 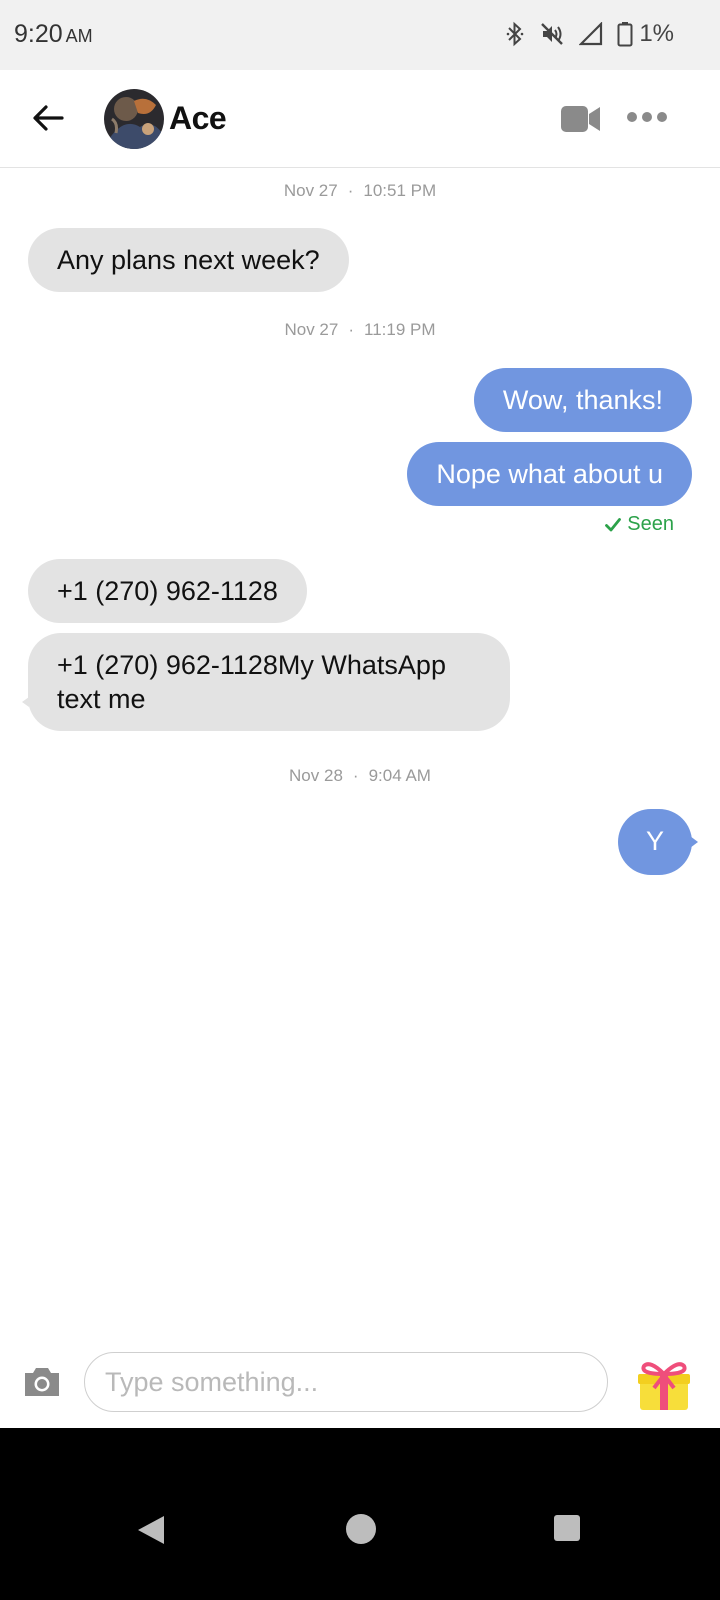 I want to click on checkmark-icon, so click(x=613, y=524).